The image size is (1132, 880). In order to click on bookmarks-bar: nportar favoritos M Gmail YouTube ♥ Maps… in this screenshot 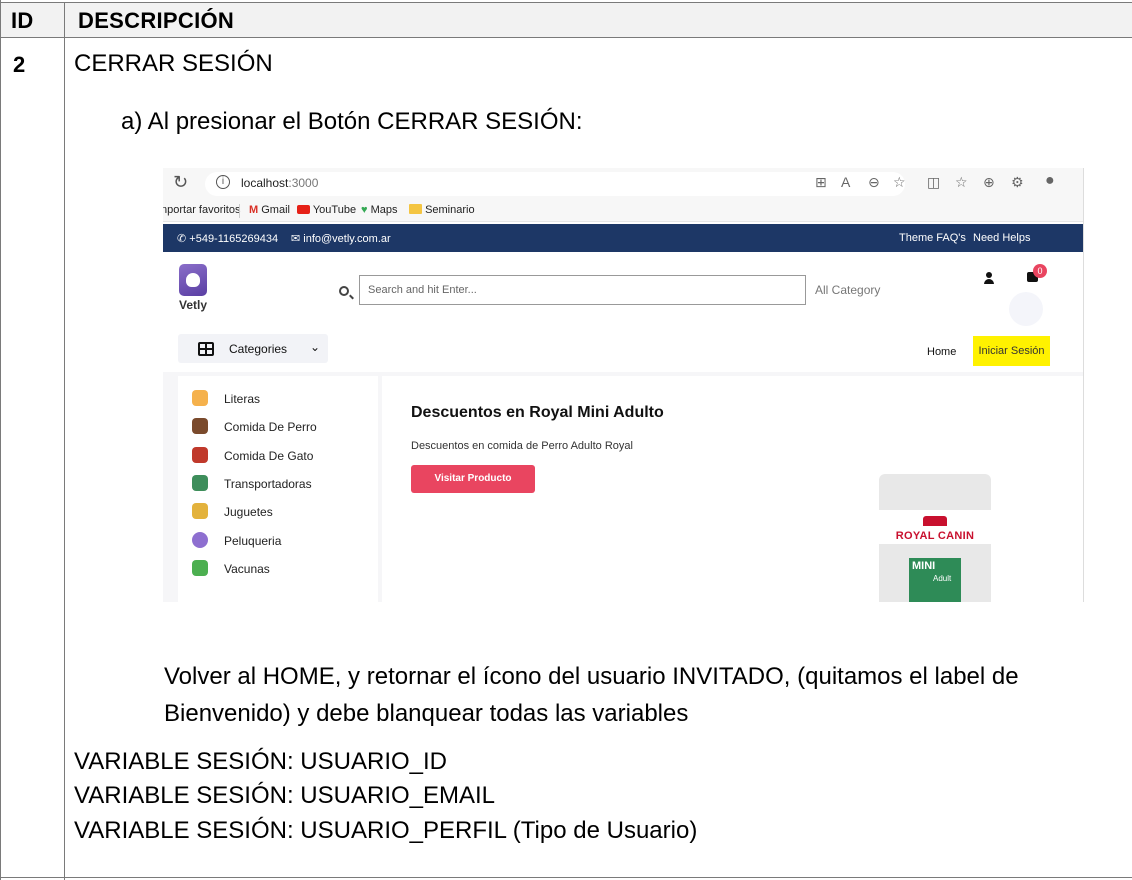, I will do `click(623, 211)`.